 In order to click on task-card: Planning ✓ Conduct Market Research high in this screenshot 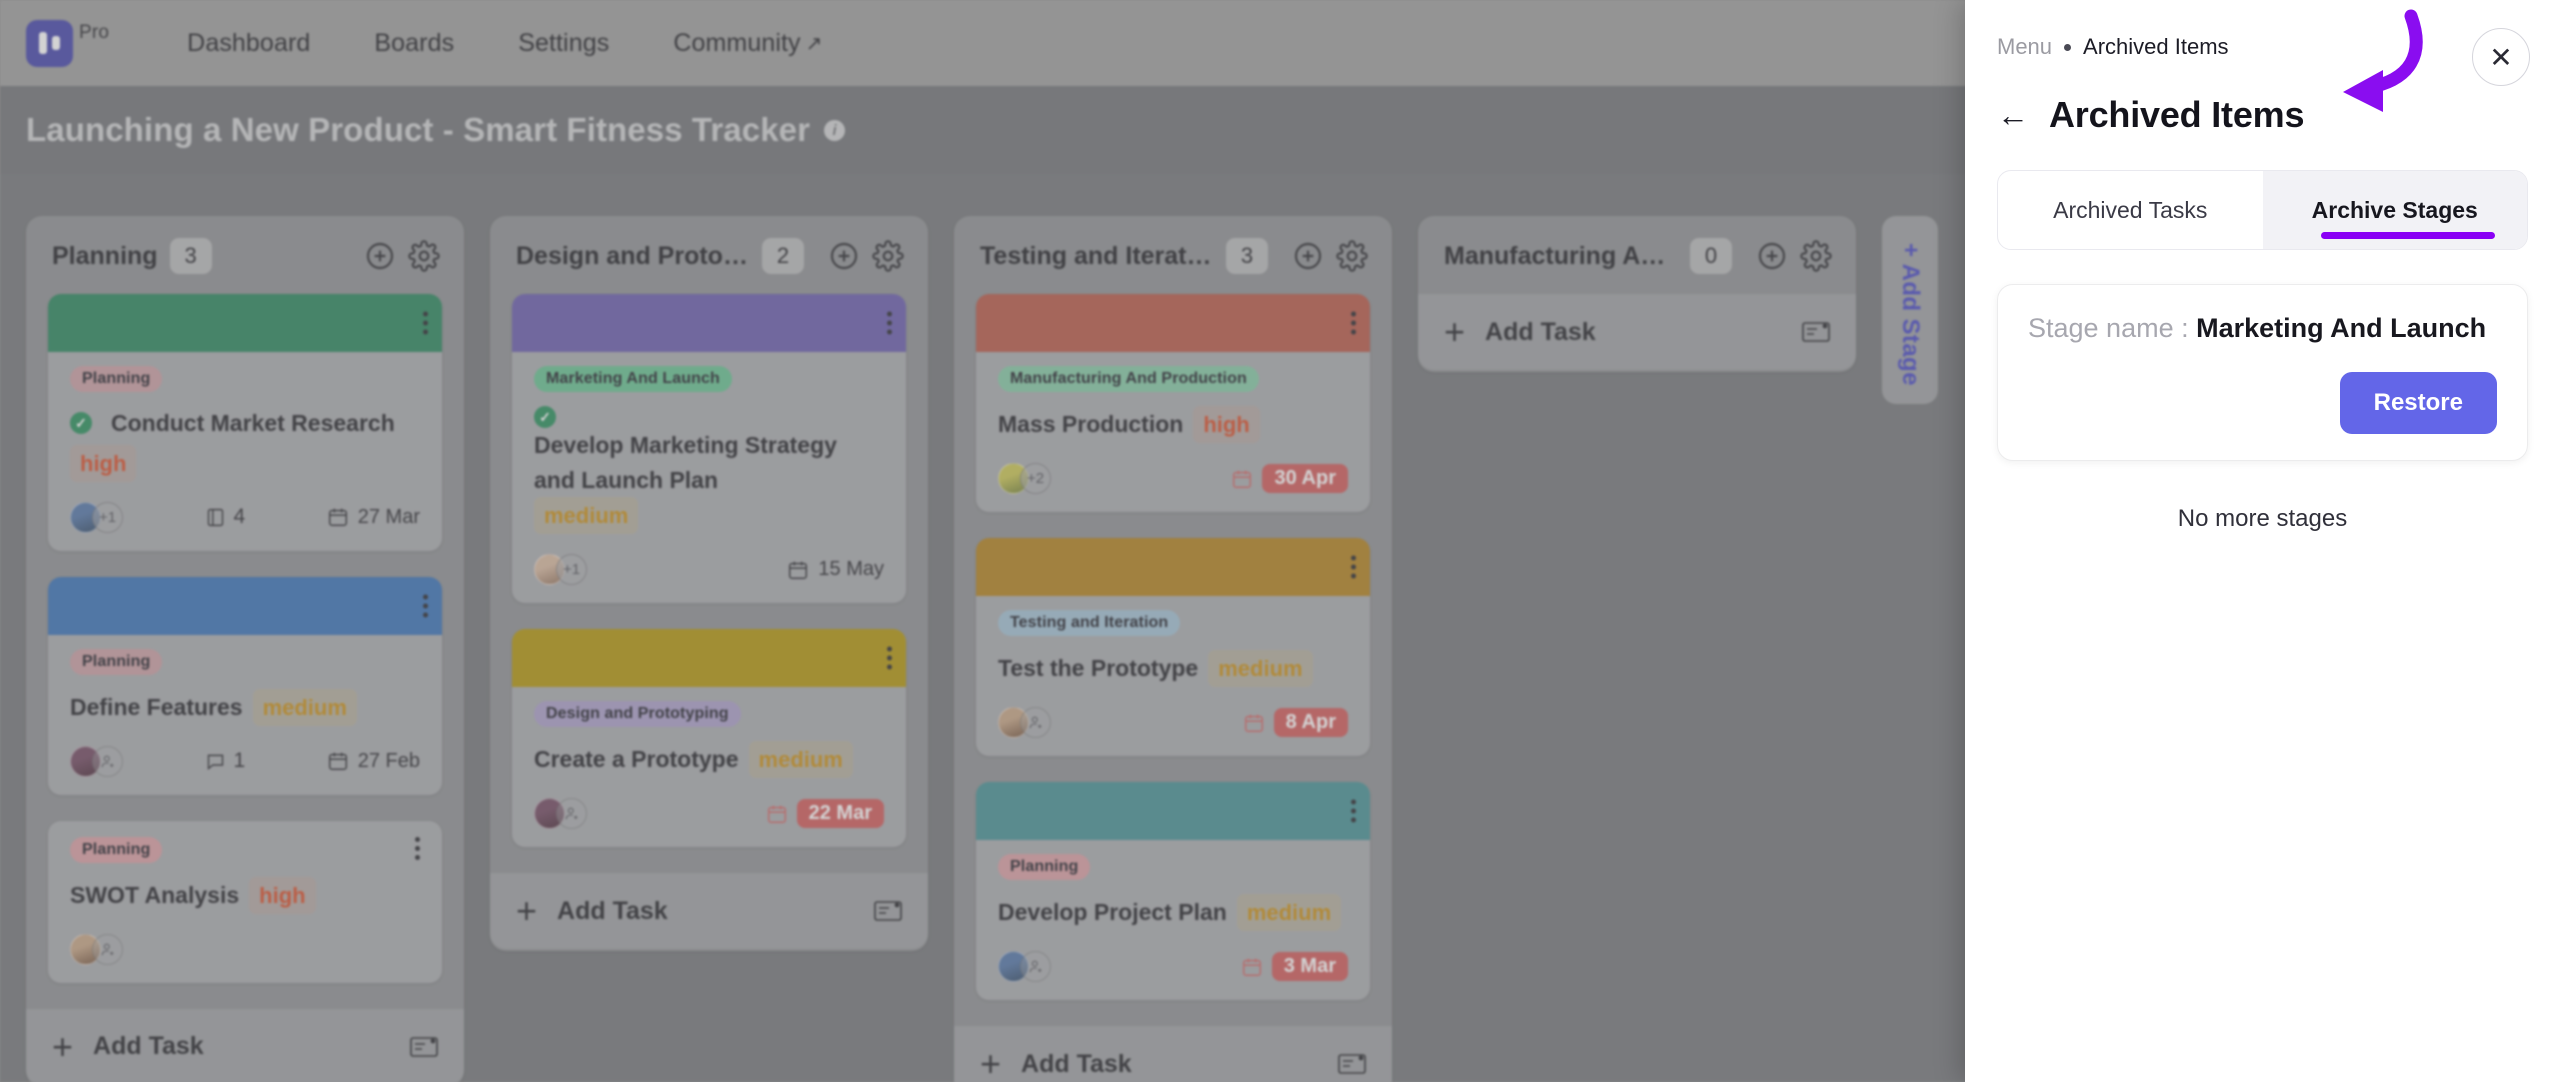, I will do `click(245, 422)`.